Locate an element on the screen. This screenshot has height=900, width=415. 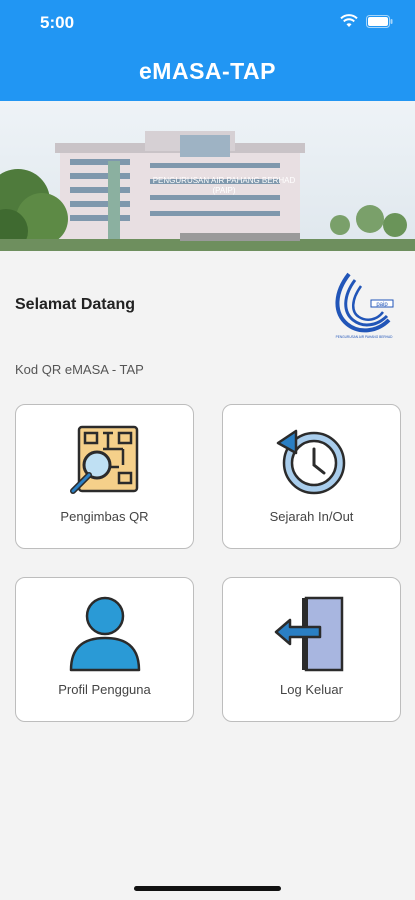
user-profile-icon is located at coordinates (104, 634).